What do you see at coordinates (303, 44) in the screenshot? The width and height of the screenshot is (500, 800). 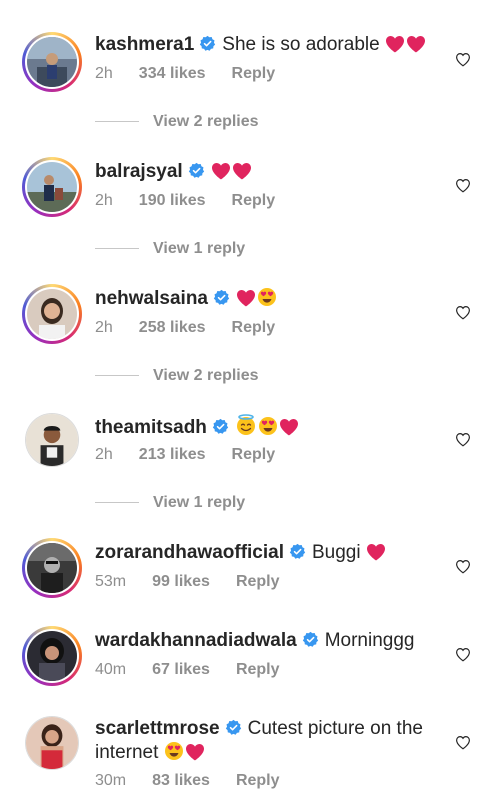 I see `comment-text: She is so adorable` at bounding box center [303, 44].